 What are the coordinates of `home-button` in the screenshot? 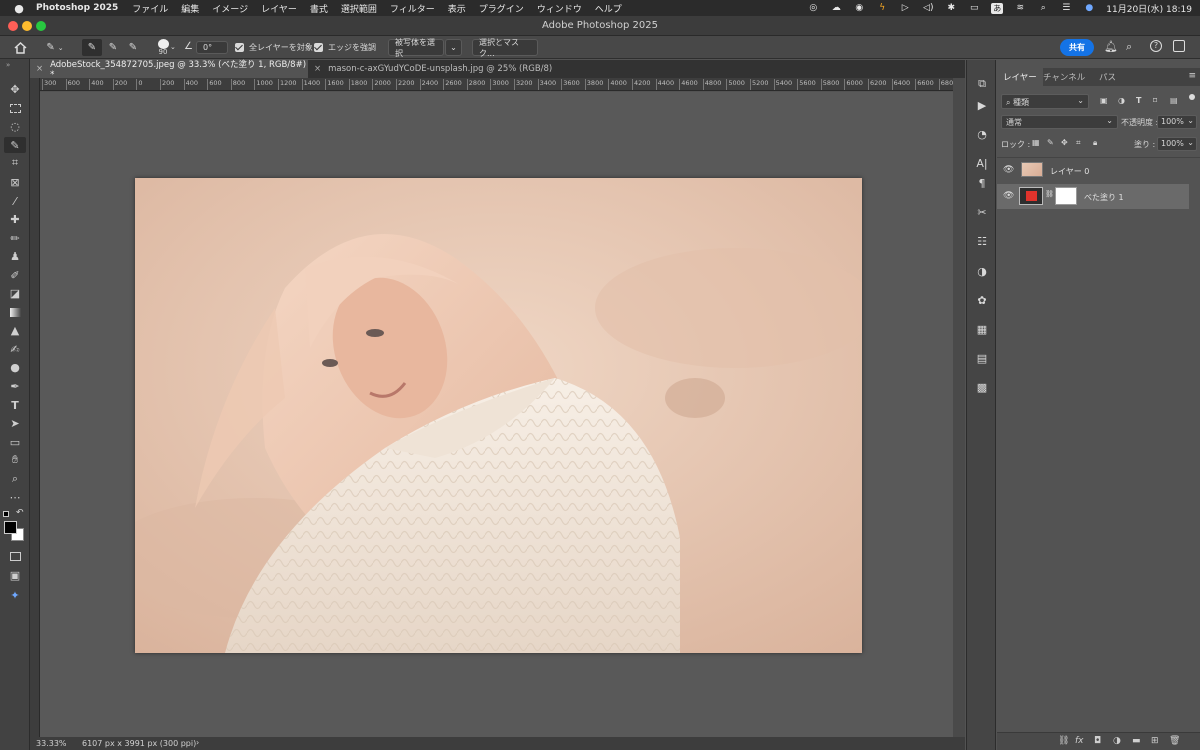 It's located at (20, 47).